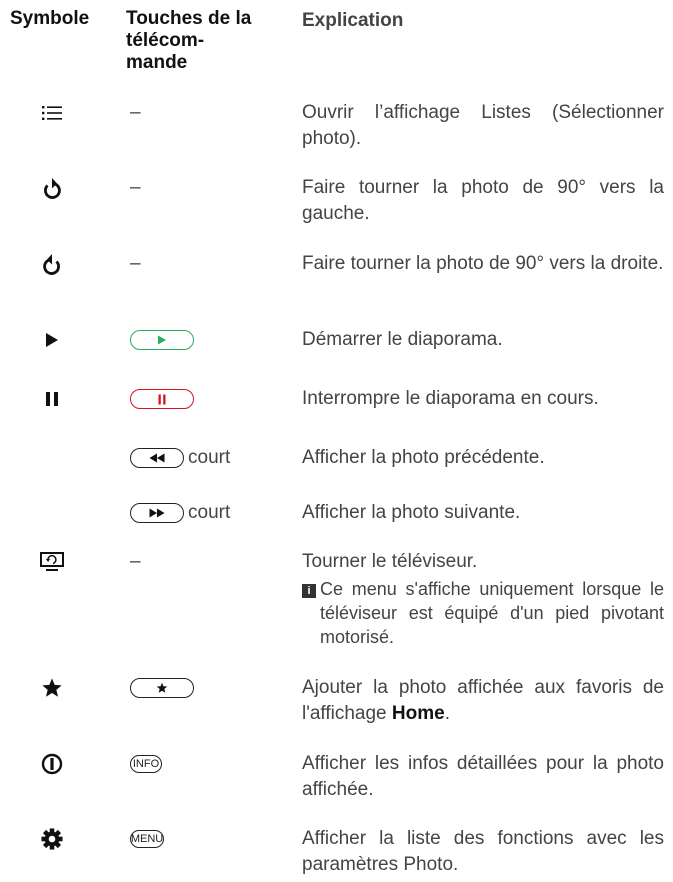  I want to click on header-keys: Touches de la télécom-mande, so click(189, 40).